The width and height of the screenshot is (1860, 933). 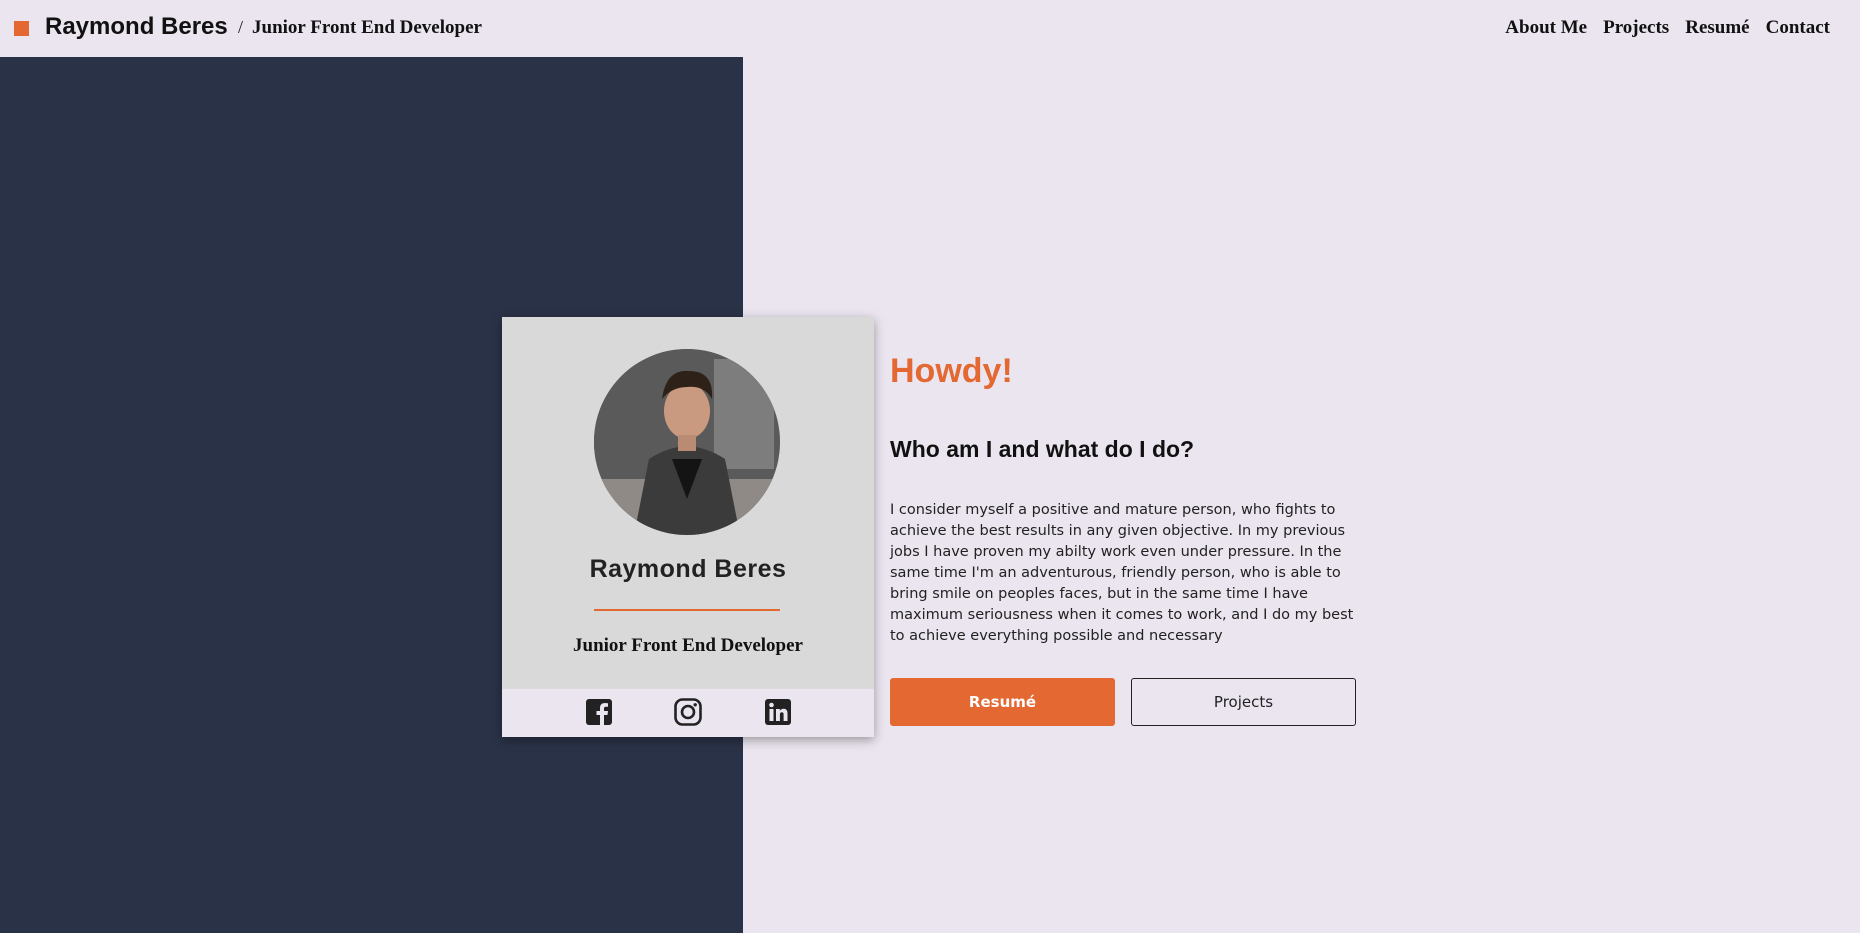 What do you see at coordinates (687, 610) in the screenshot?
I see `card-divider` at bounding box center [687, 610].